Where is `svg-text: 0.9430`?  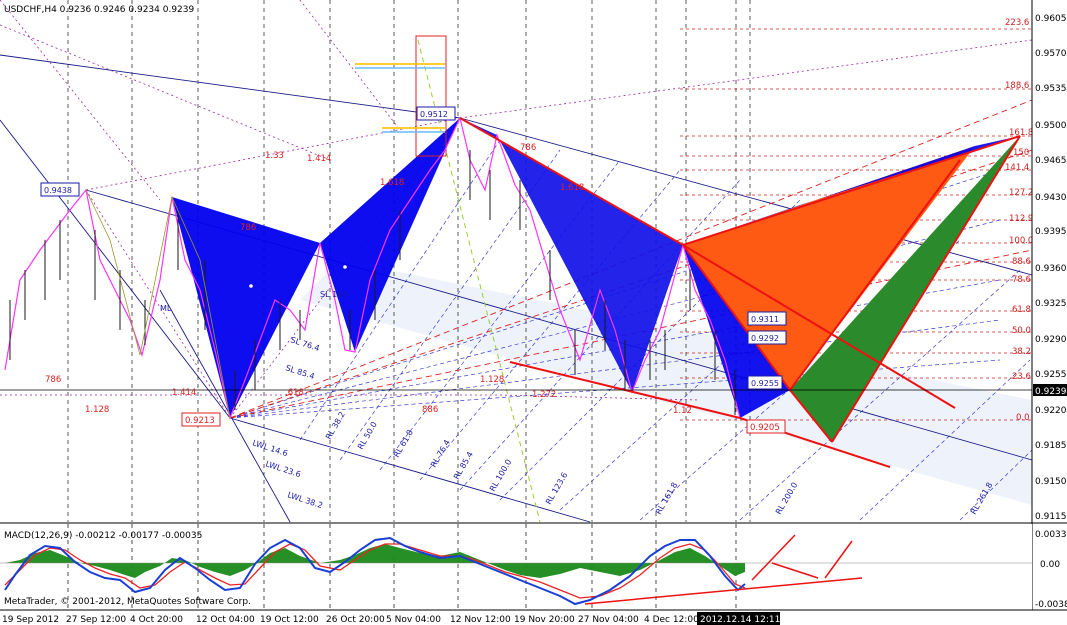
svg-text: 0.9430 is located at coordinates (1051, 198).